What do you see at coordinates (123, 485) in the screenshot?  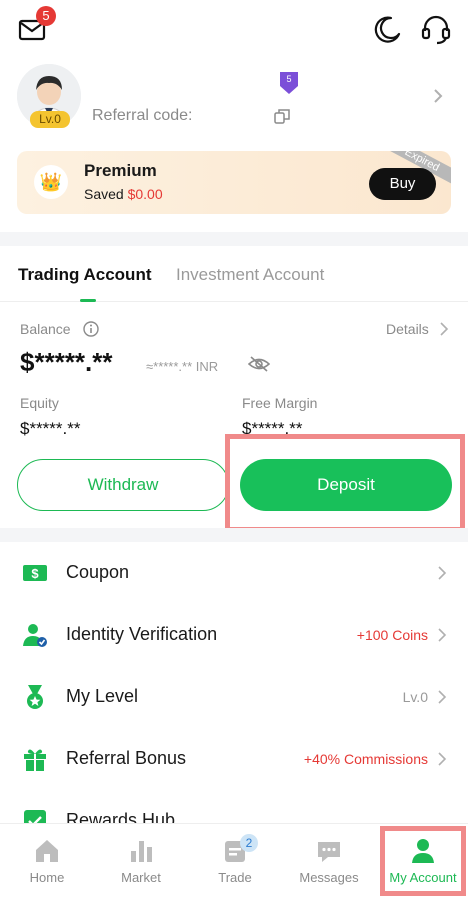 I see `withdraw-button: Withdraw` at bounding box center [123, 485].